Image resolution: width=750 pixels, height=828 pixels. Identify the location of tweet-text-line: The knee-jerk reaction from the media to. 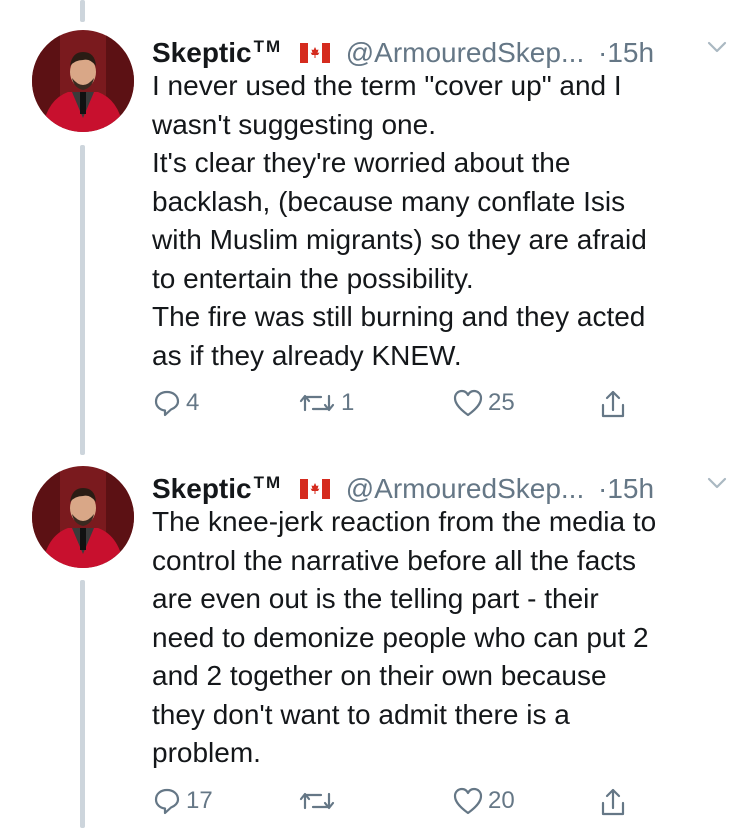
(404, 521).